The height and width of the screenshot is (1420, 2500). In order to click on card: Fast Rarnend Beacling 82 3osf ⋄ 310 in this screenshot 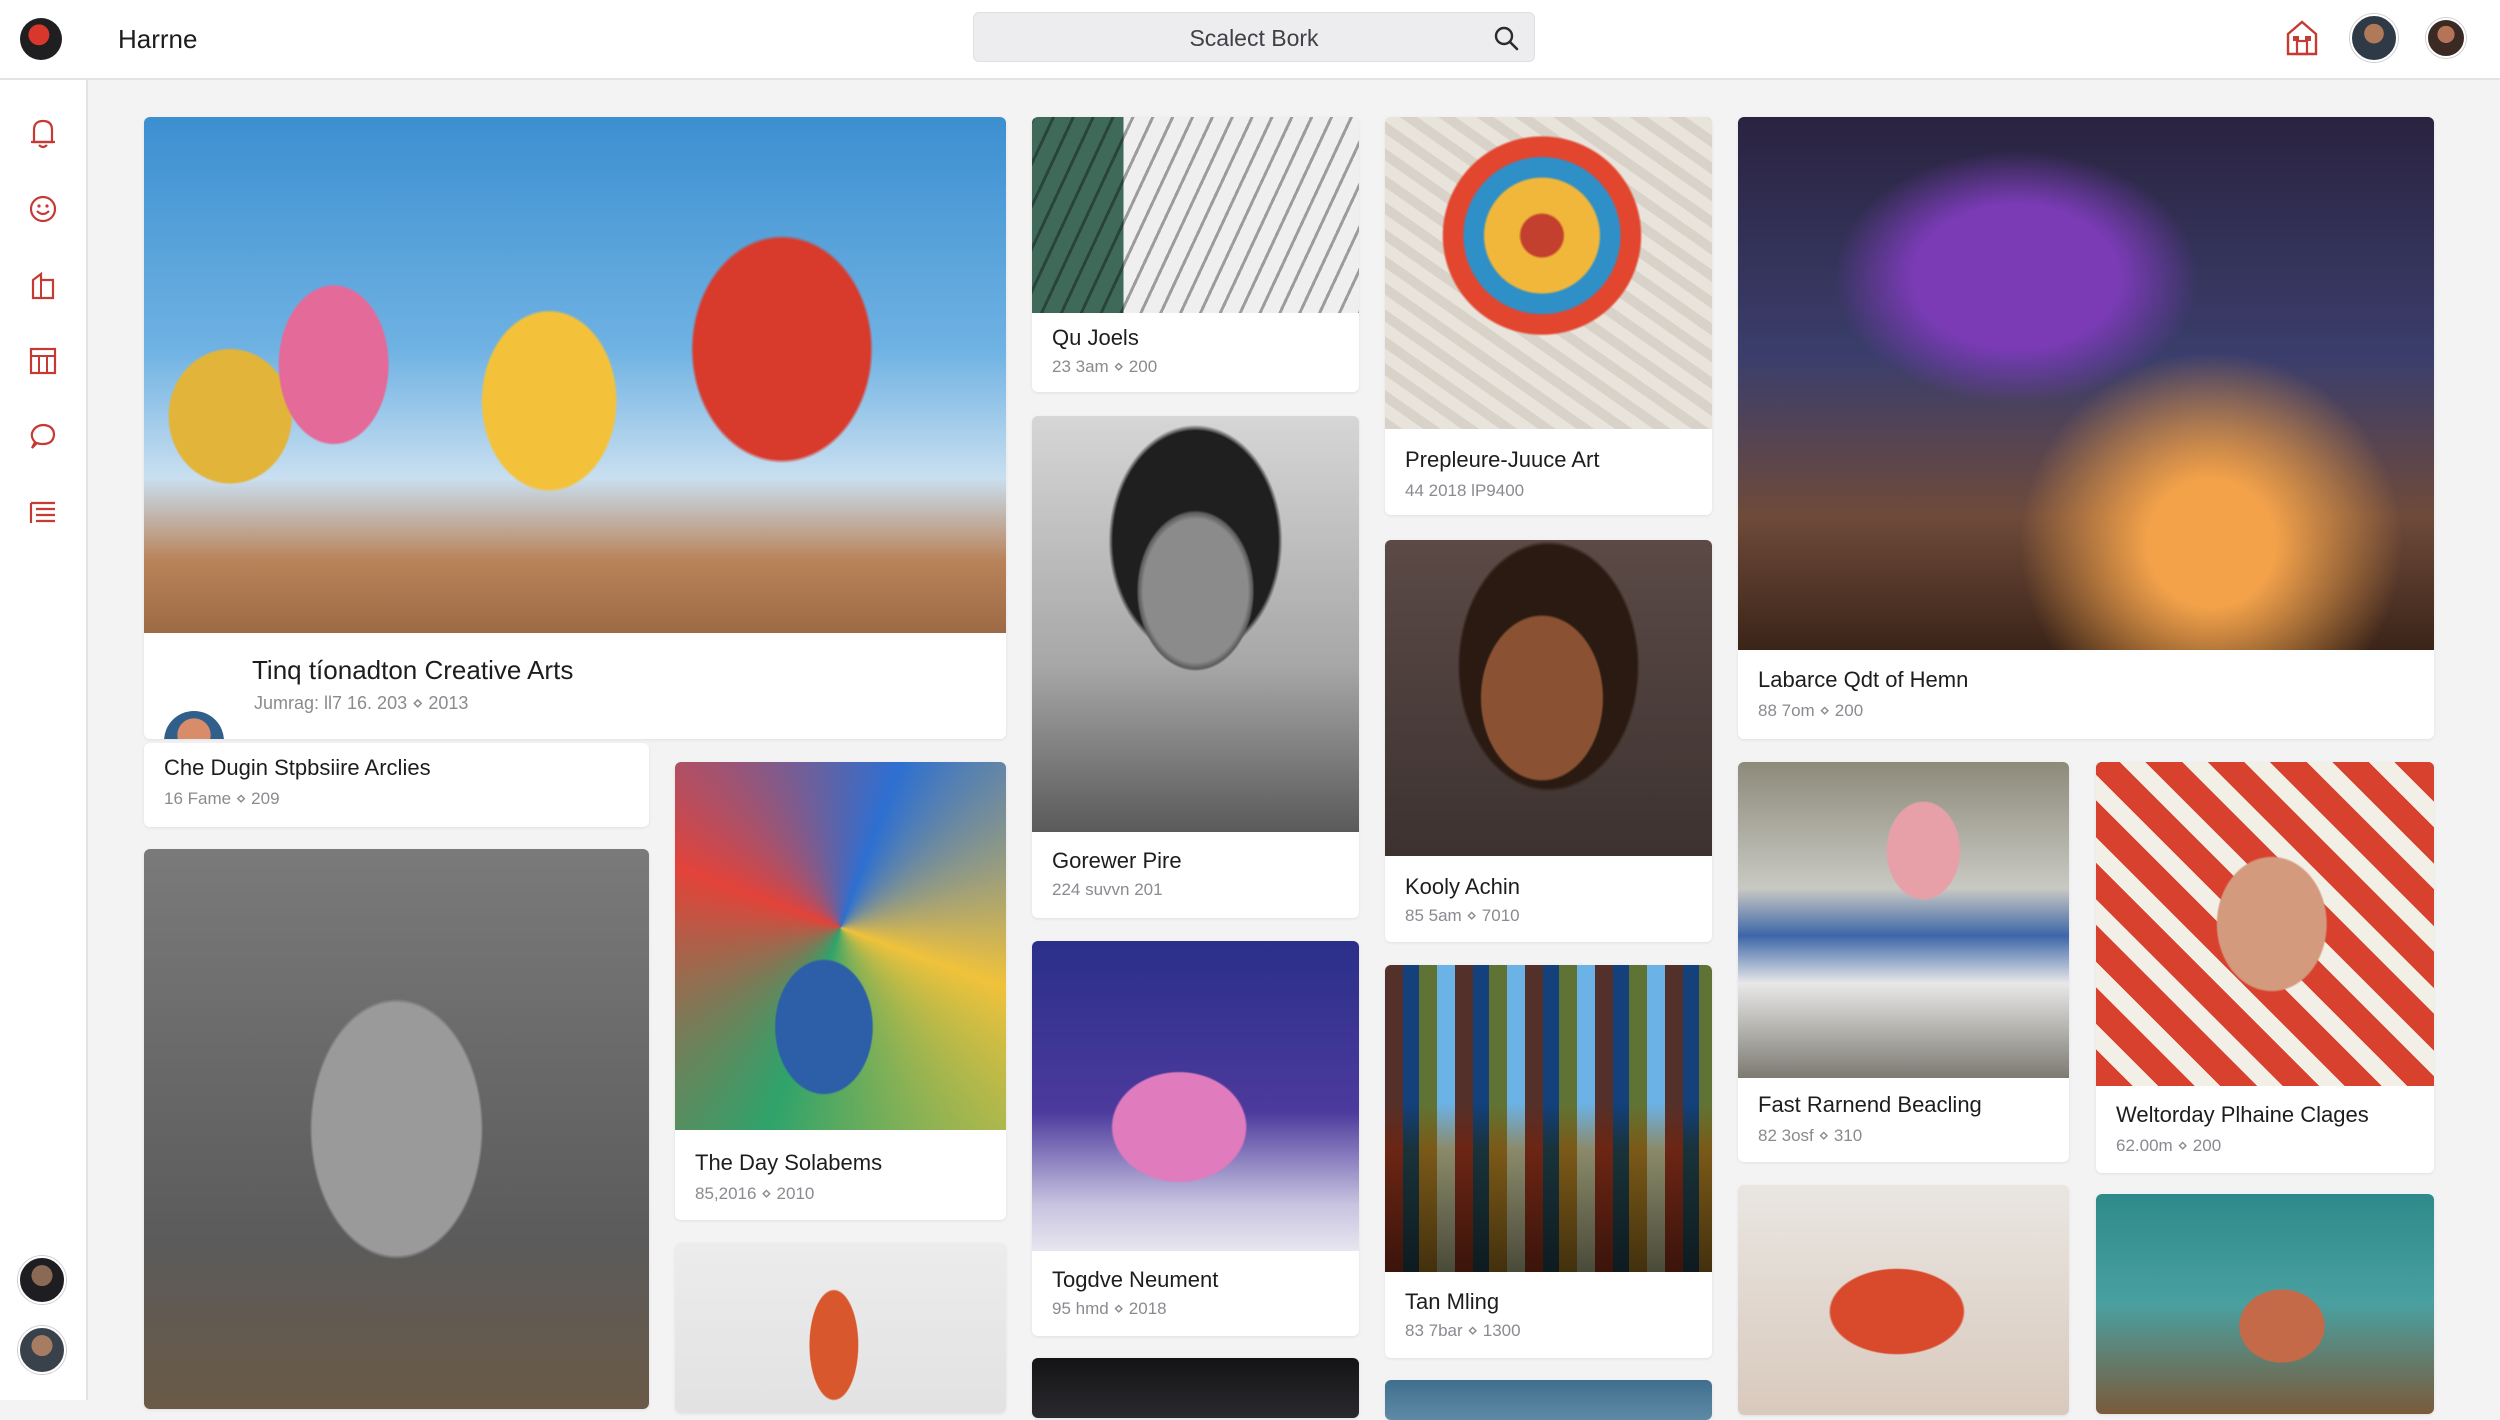, I will do `click(1903, 962)`.